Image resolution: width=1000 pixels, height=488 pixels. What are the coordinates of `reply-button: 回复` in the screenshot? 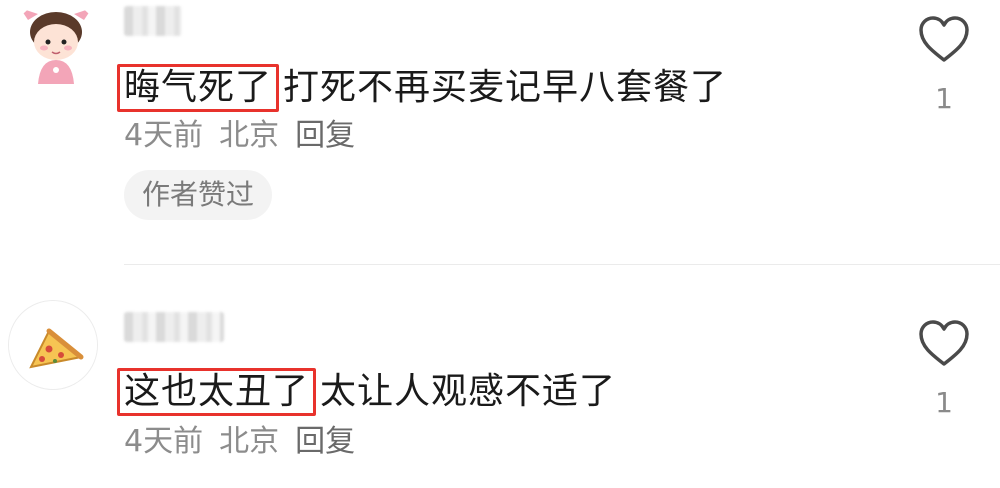 It's located at (325, 441).